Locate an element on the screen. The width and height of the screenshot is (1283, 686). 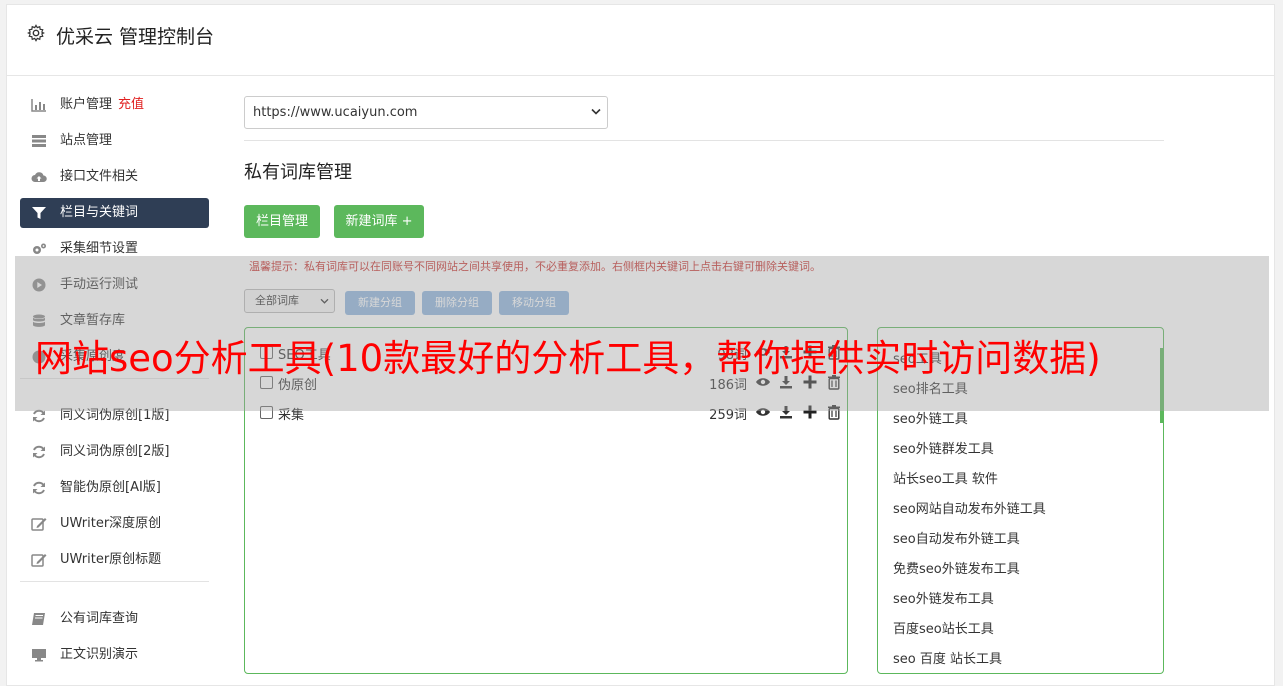
sidebar-item-public-library: 公有词库查询 is located at coordinates (114, 619).